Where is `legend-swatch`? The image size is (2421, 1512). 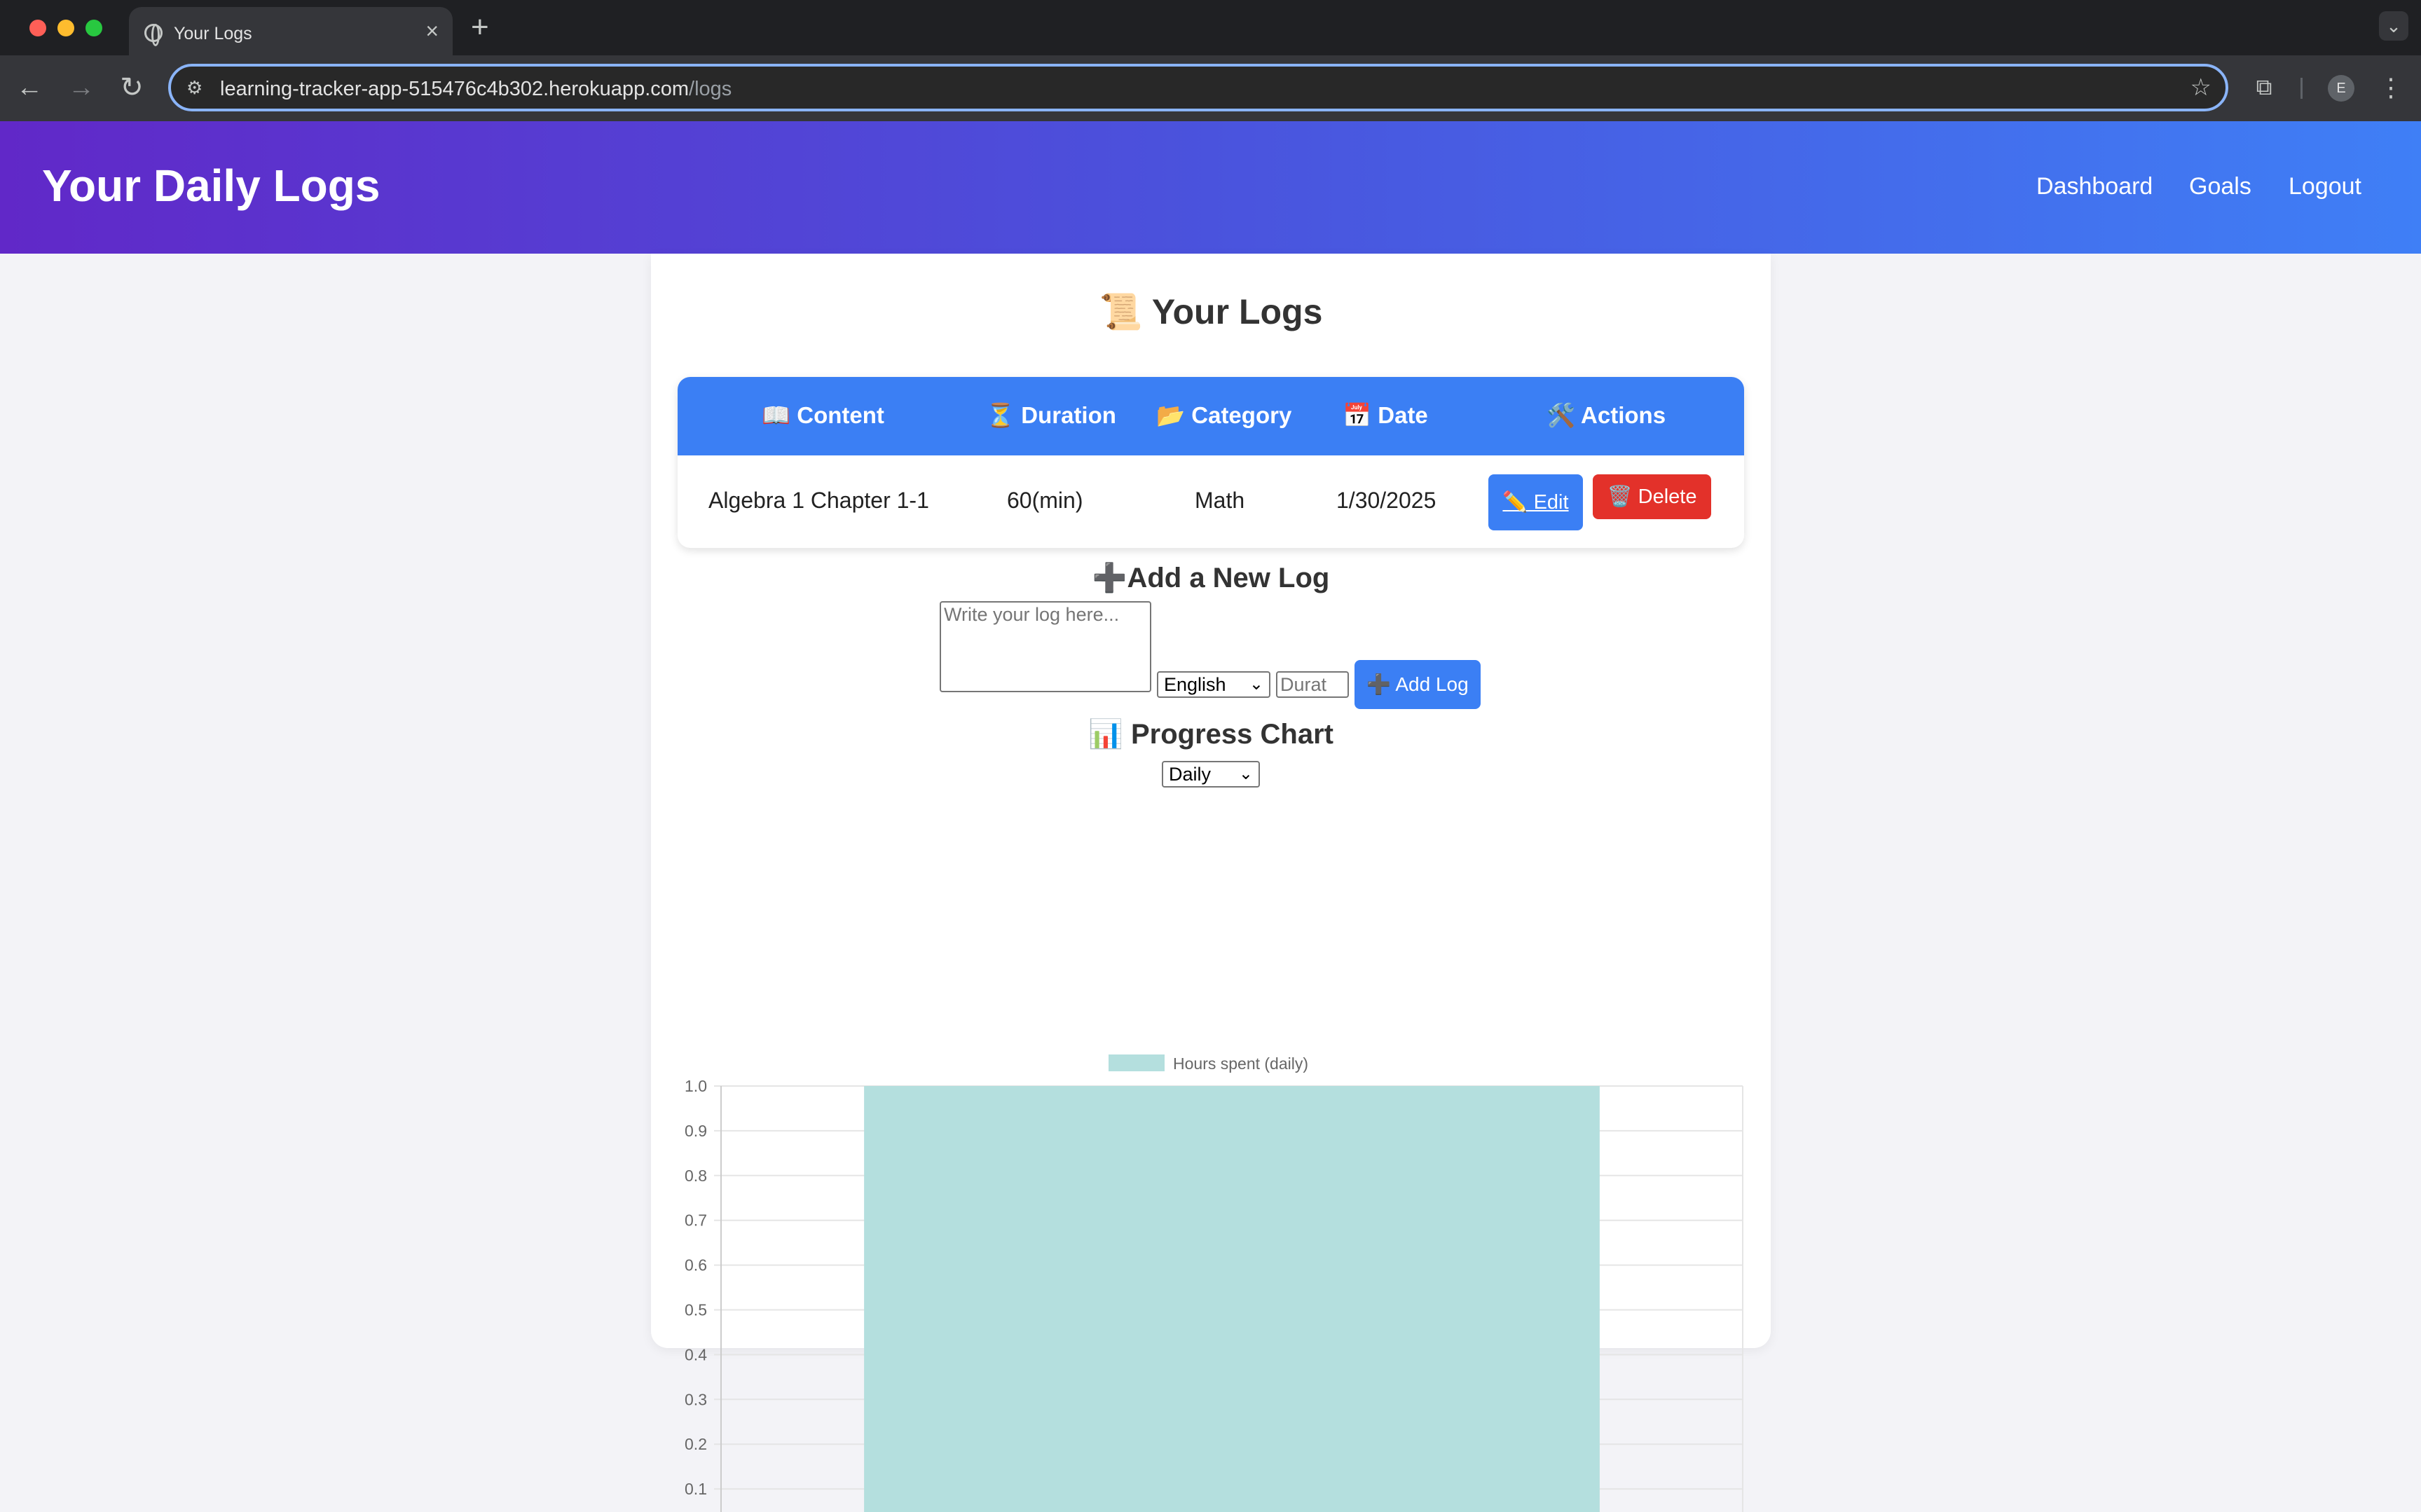 legend-swatch is located at coordinates (1137, 1062).